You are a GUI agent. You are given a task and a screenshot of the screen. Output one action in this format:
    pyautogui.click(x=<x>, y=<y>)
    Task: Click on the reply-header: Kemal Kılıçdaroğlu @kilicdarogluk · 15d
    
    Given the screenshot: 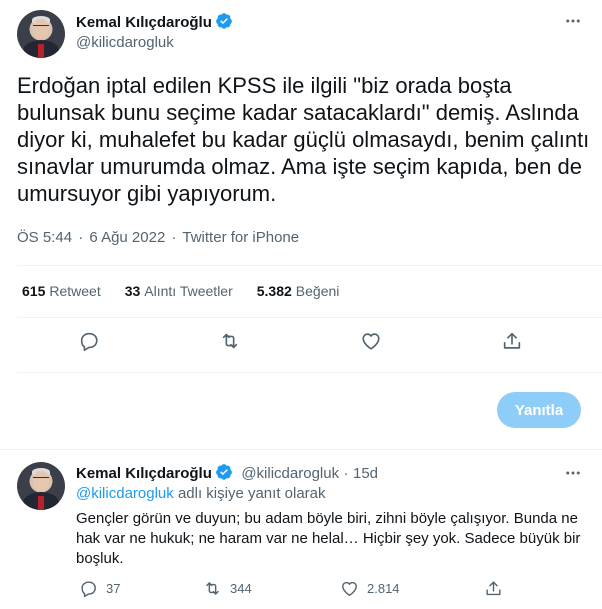 What is the action you would take?
    pyautogui.click(x=227, y=473)
    